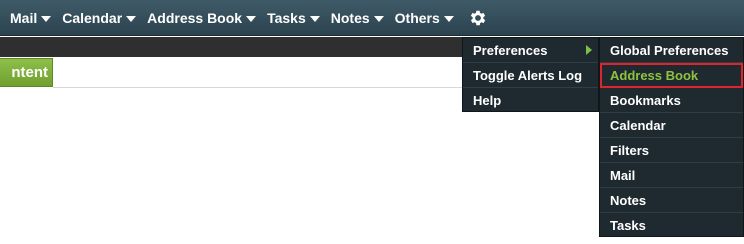 The height and width of the screenshot is (244, 744). What do you see at coordinates (510, 50) in the screenshot?
I see `menu-item-preferences-label: Preferences` at bounding box center [510, 50].